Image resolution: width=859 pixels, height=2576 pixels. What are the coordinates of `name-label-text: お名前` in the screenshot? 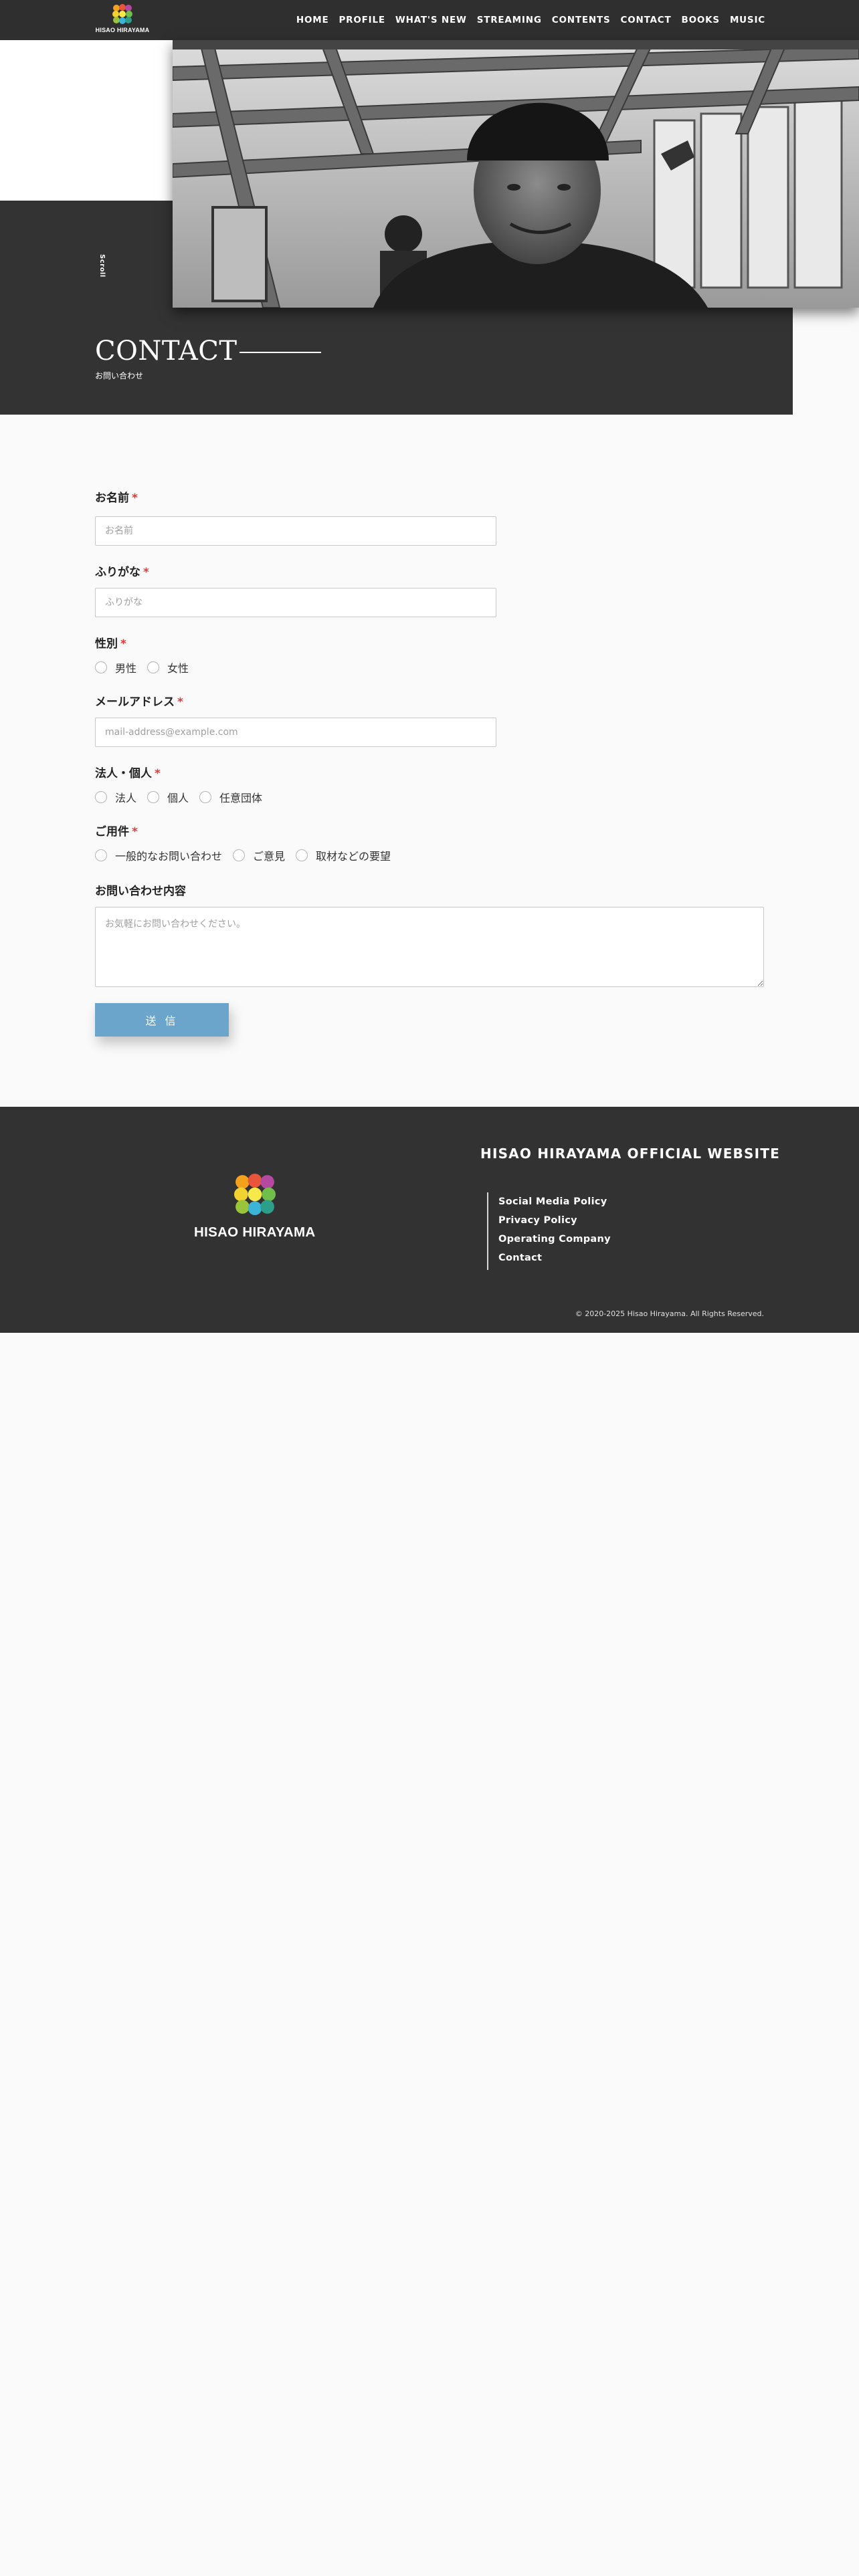 It's located at (112, 498).